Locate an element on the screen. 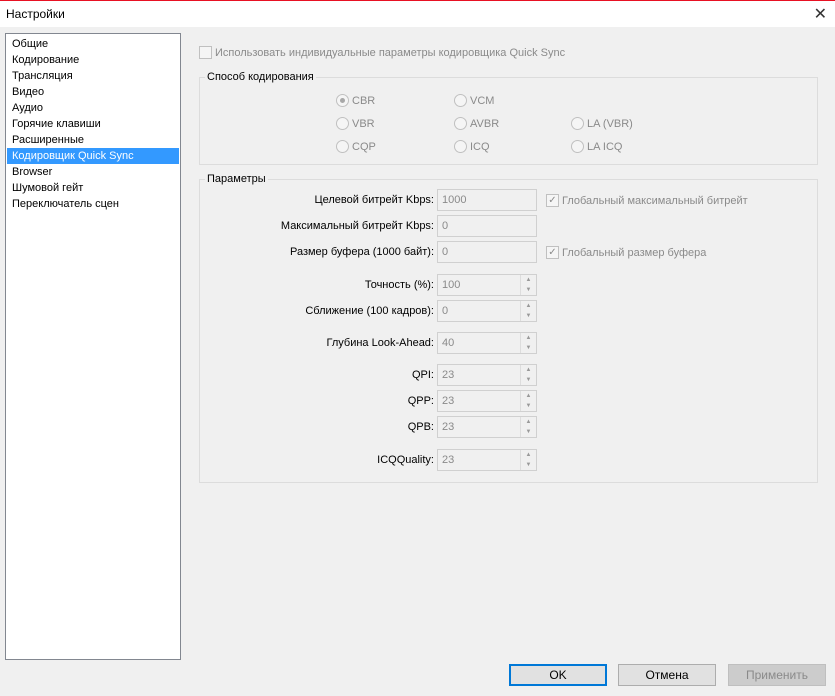 Image resolution: width=835 pixels, height=696 pixels. spinbox-value: 40 is located at coordinates (448, 343).